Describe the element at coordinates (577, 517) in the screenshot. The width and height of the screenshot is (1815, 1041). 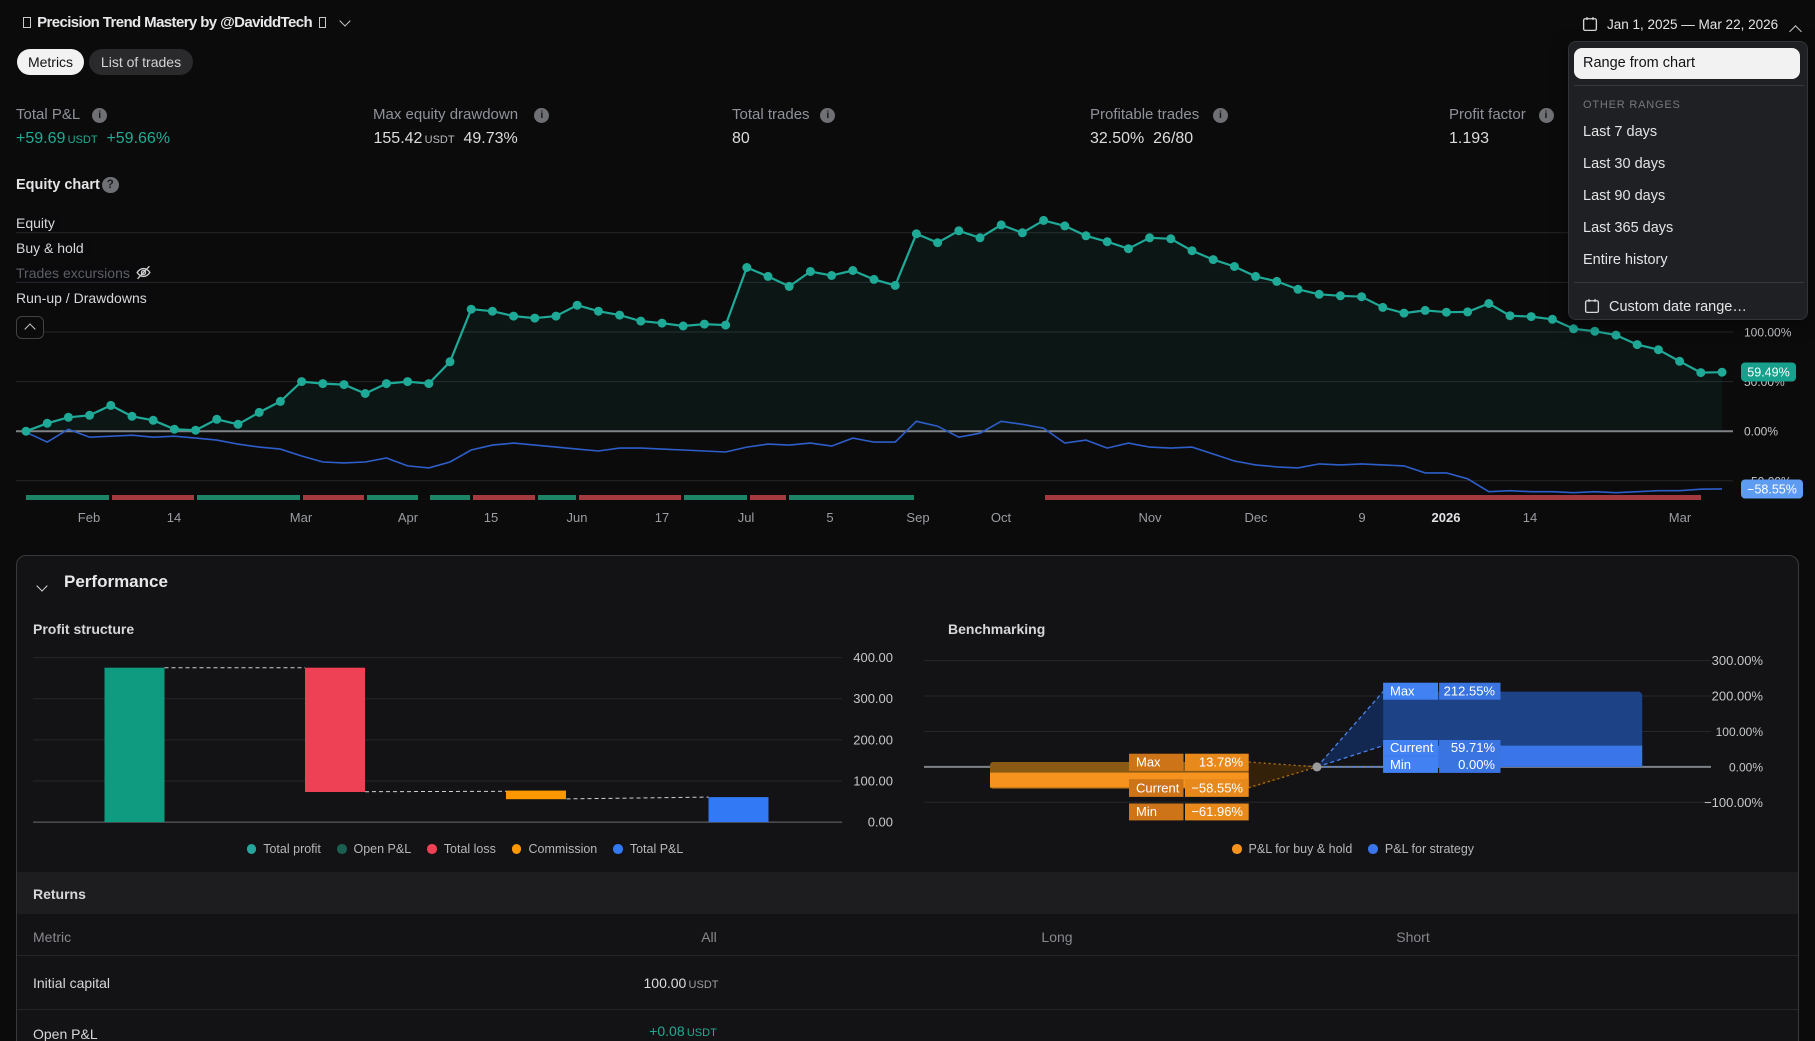
I see `svg-text: Jun` at that location.